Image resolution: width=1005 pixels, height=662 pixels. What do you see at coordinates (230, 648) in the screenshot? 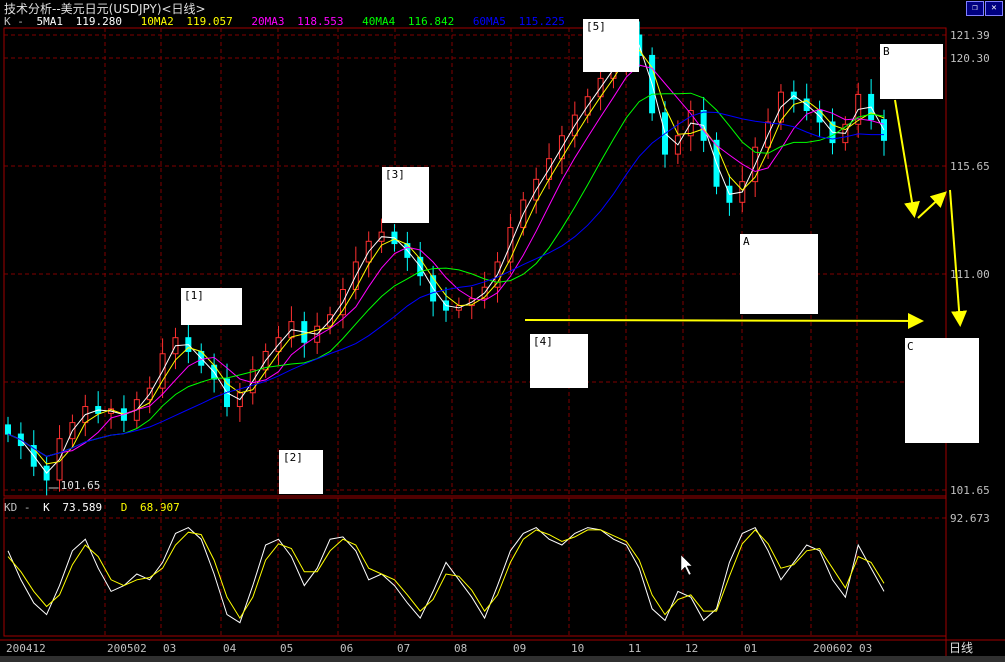
I see `x-tick-label: 04` at bounding box center [230, 648].